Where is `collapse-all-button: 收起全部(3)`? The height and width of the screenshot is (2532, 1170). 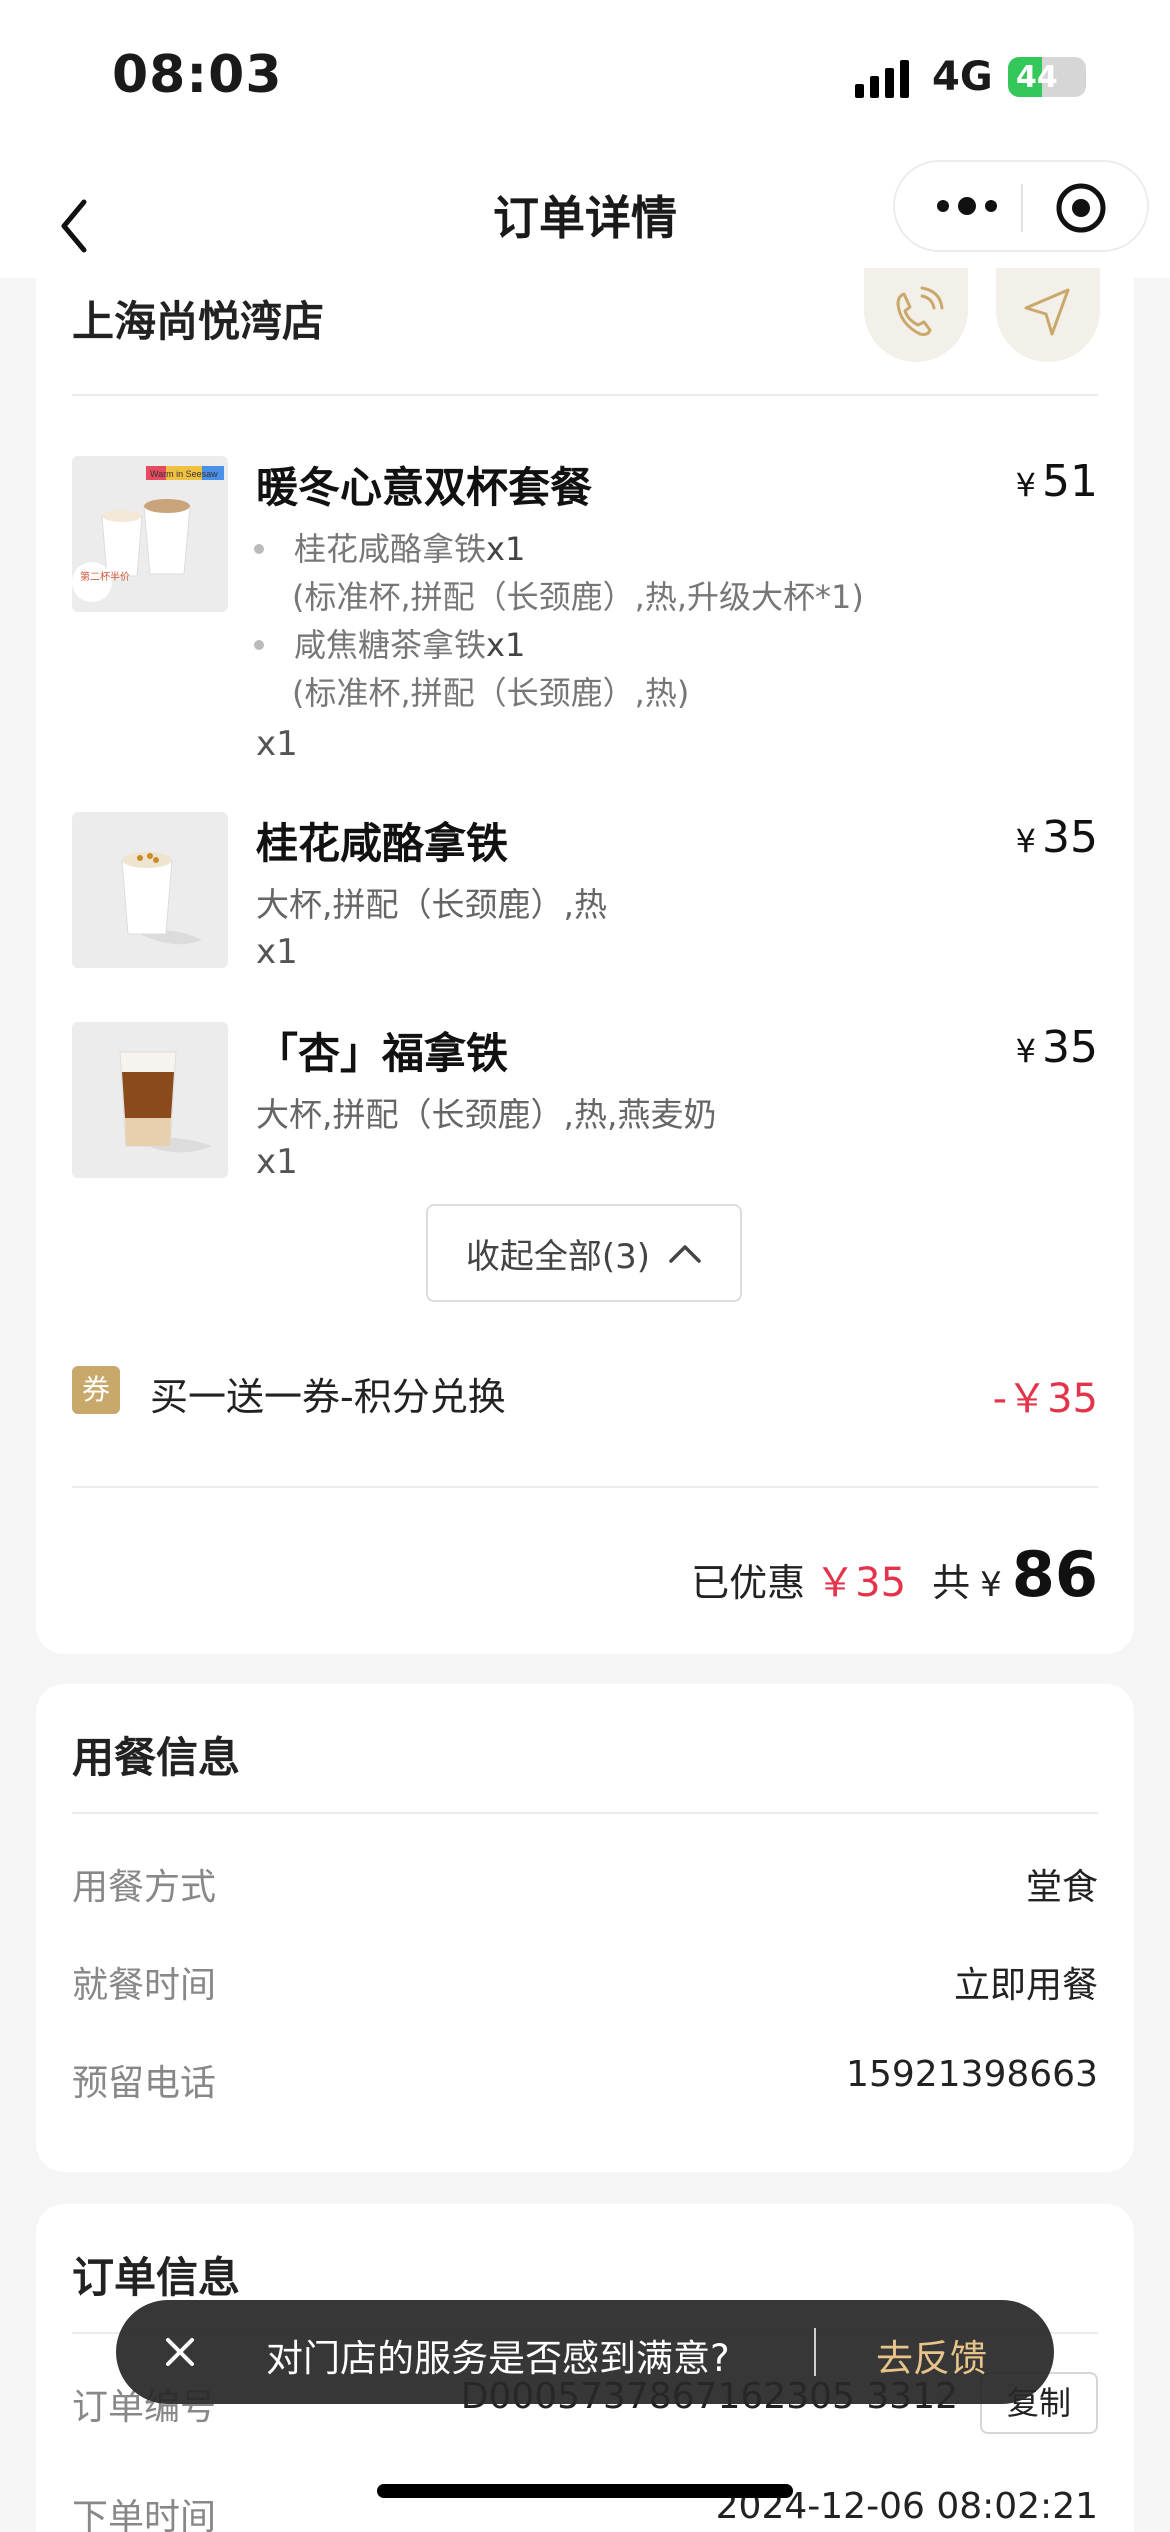
collapse-all-button: 收起全部(3) is located at coordinates (584, 1253).